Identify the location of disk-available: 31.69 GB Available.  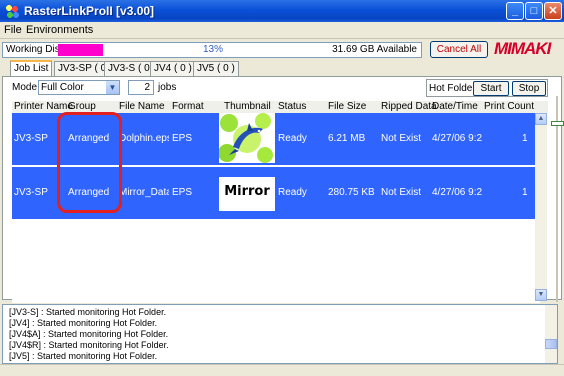
(374, 49).